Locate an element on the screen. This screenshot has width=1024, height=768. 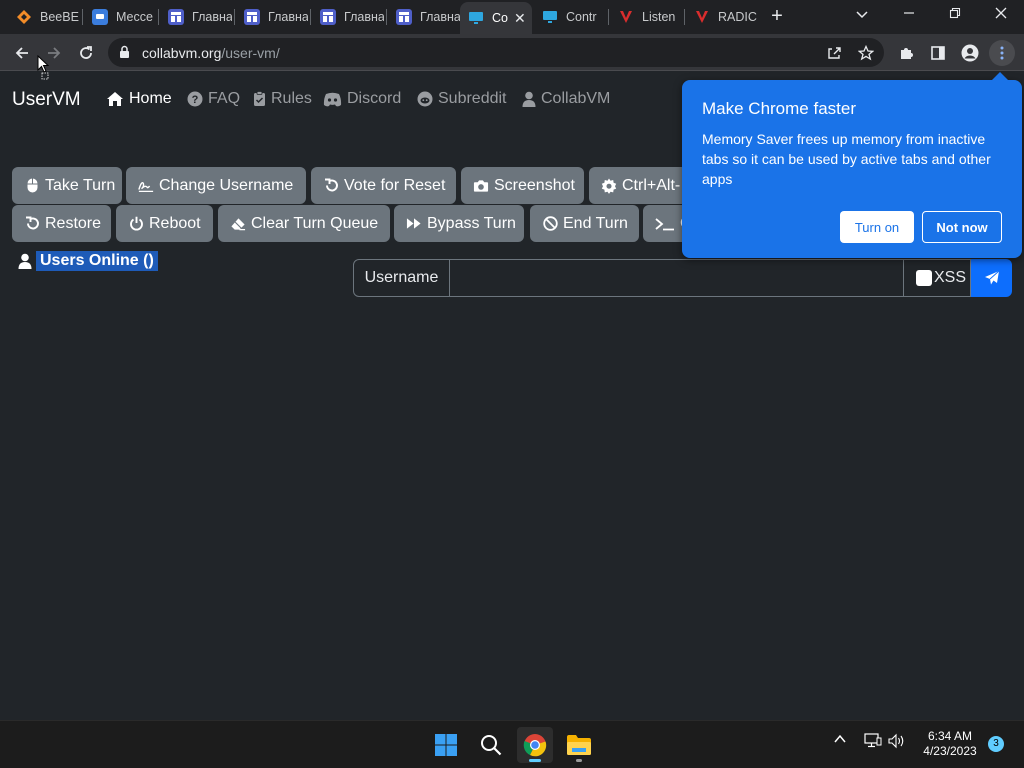
tab-search-chevron-down-icon is located at coordinates (862, 15).